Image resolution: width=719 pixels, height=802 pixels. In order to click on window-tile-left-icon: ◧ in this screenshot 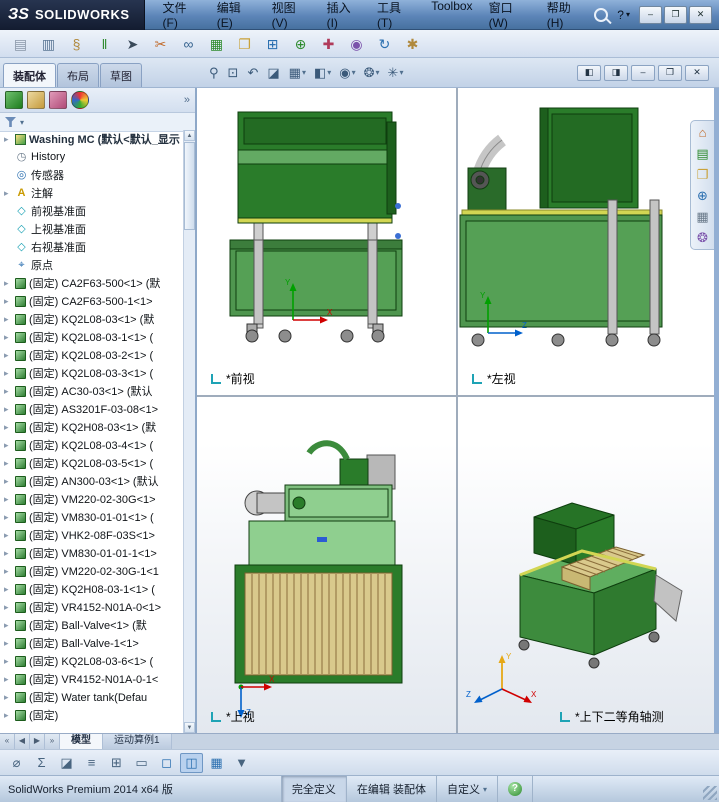, I will do `click(589, 72)`.